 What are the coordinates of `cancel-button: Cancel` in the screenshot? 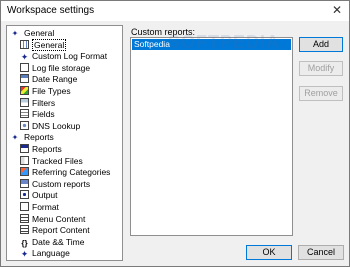 It's located at (321, 252).